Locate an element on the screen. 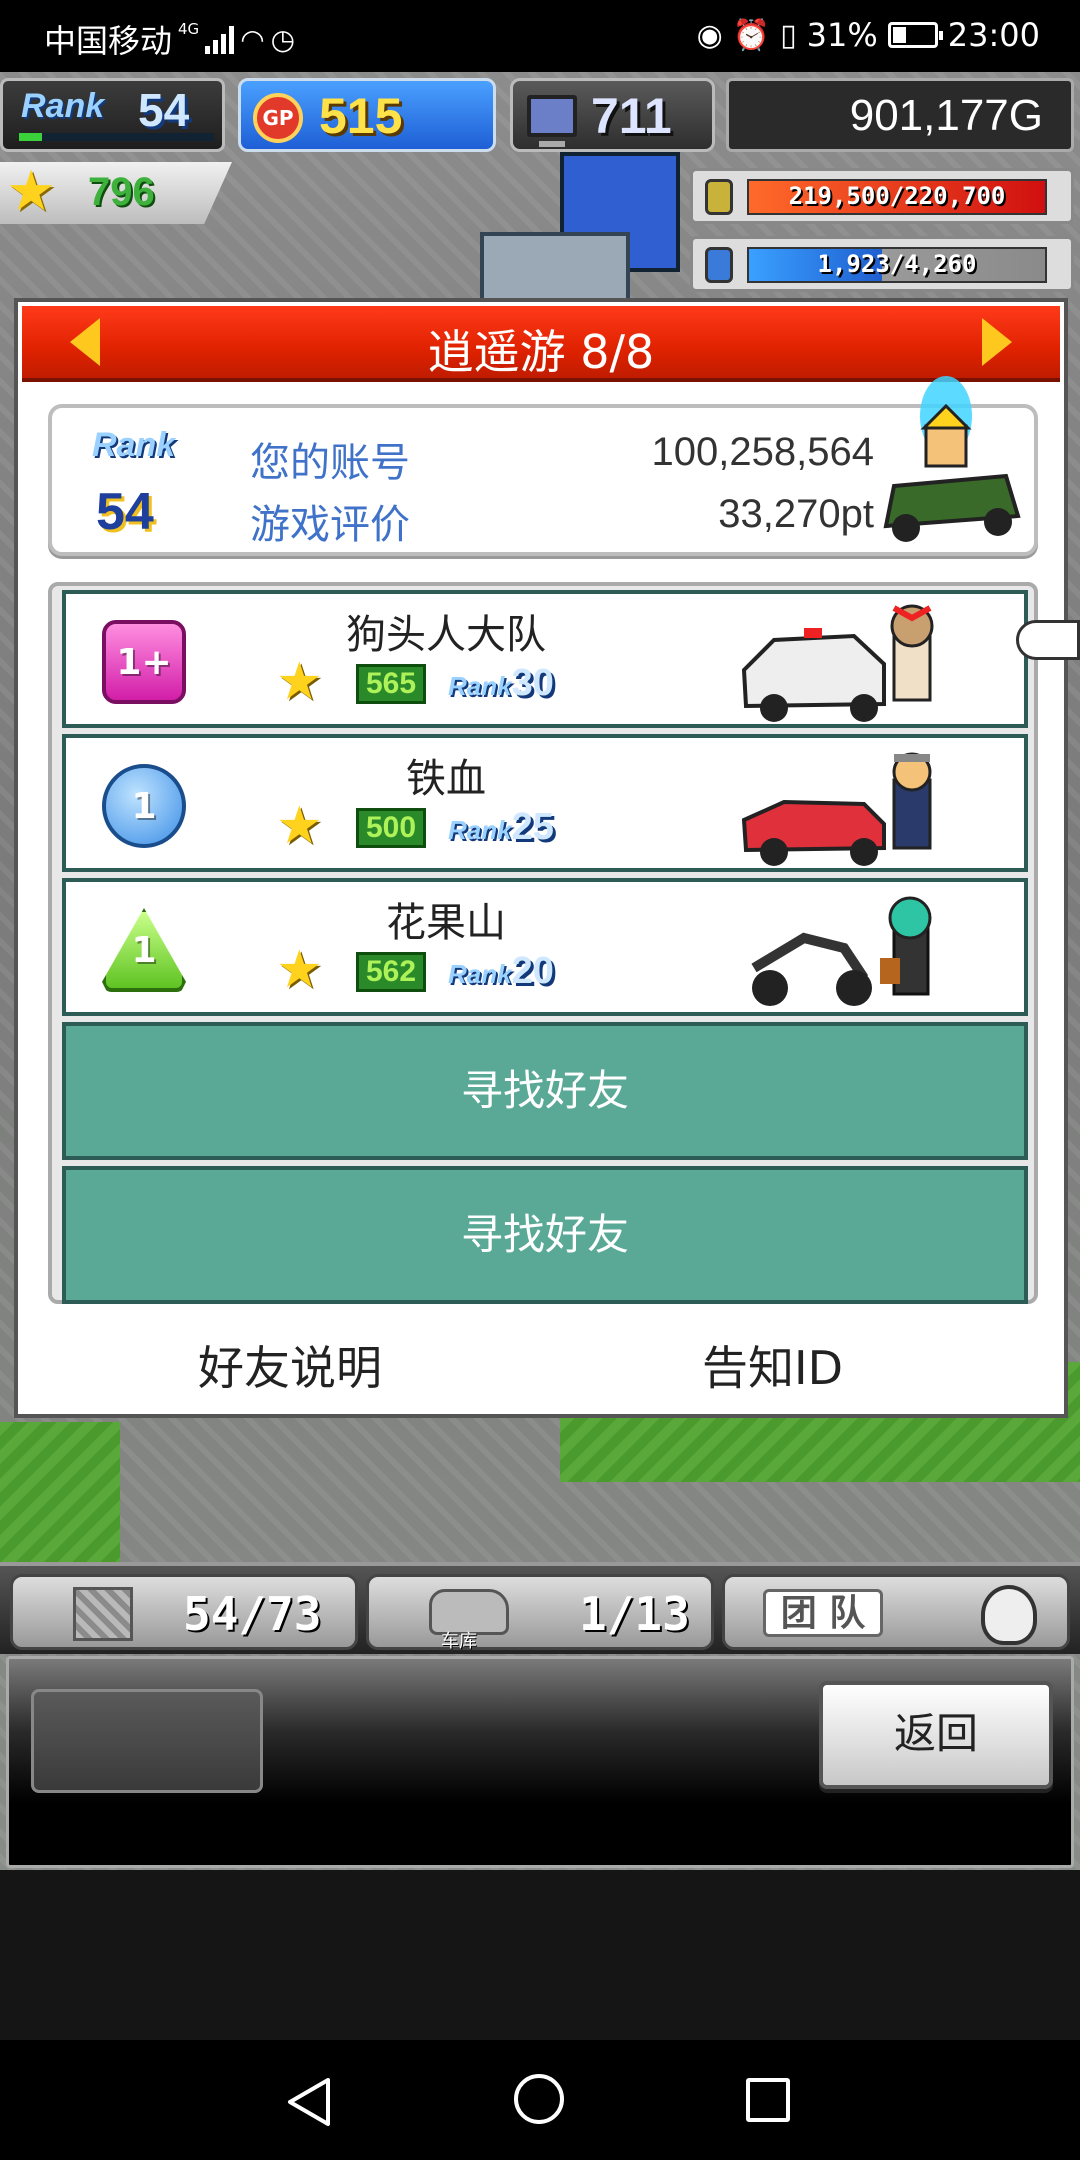 The image size is (1080, 2160). resource-gold: 219,500/220,700 is located at coordinates (882, 196).